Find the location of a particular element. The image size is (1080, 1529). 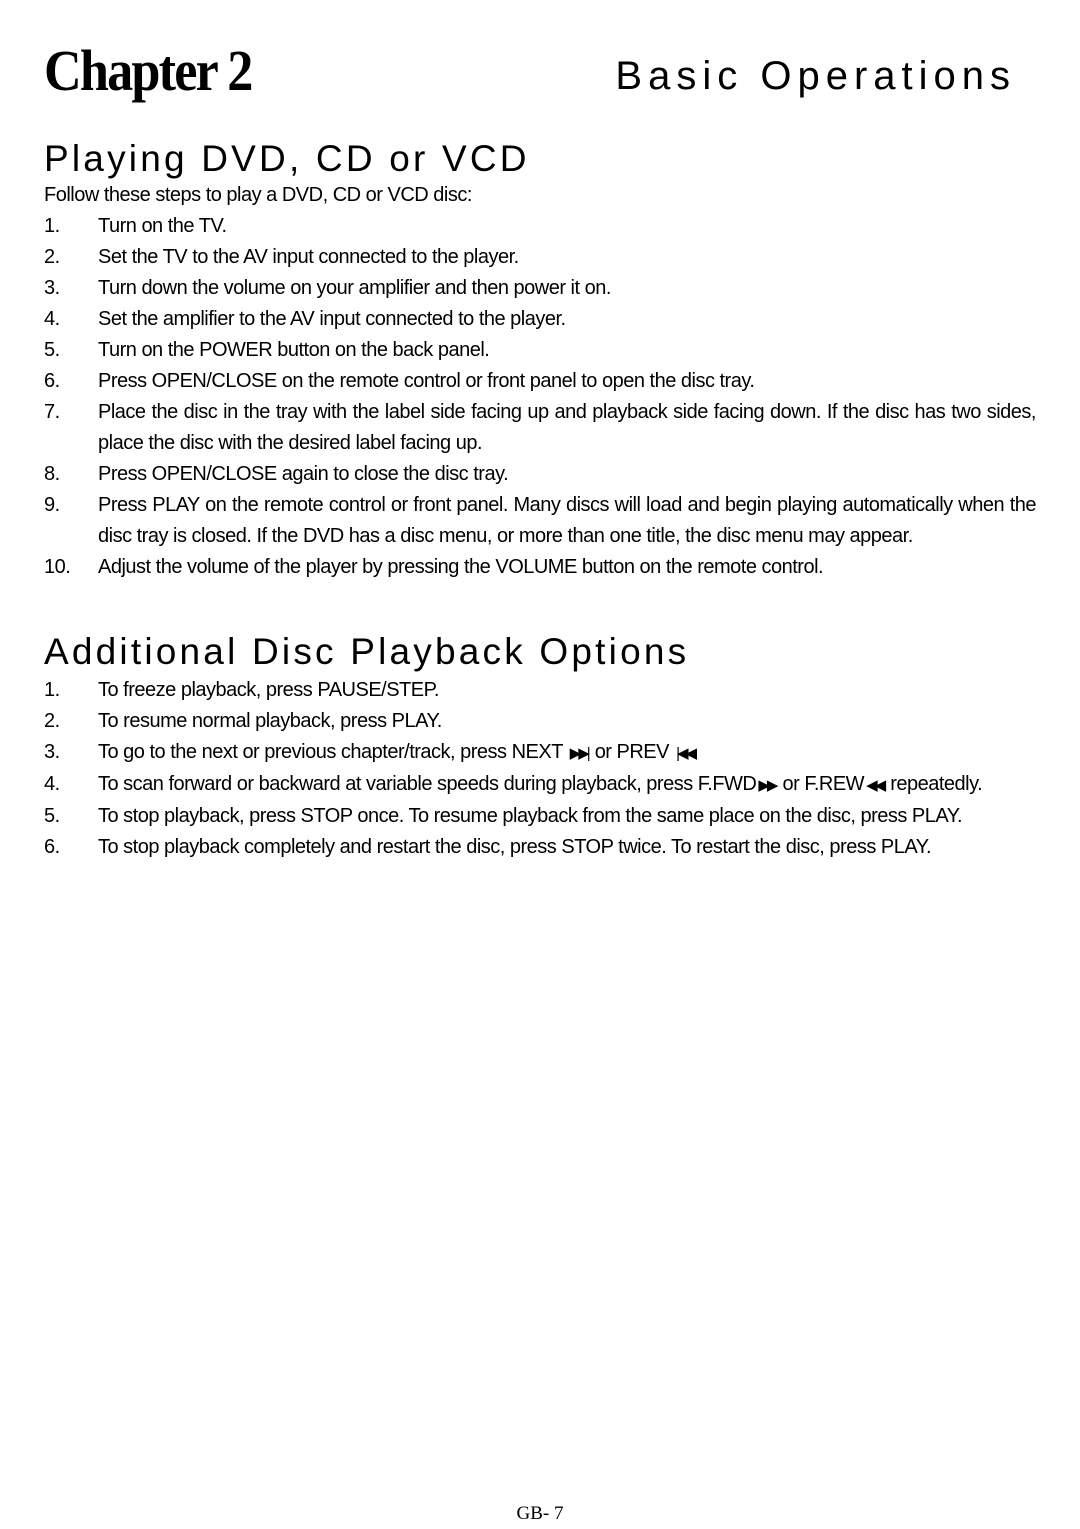

step-number: 7. is located at coordinates (52, 412).